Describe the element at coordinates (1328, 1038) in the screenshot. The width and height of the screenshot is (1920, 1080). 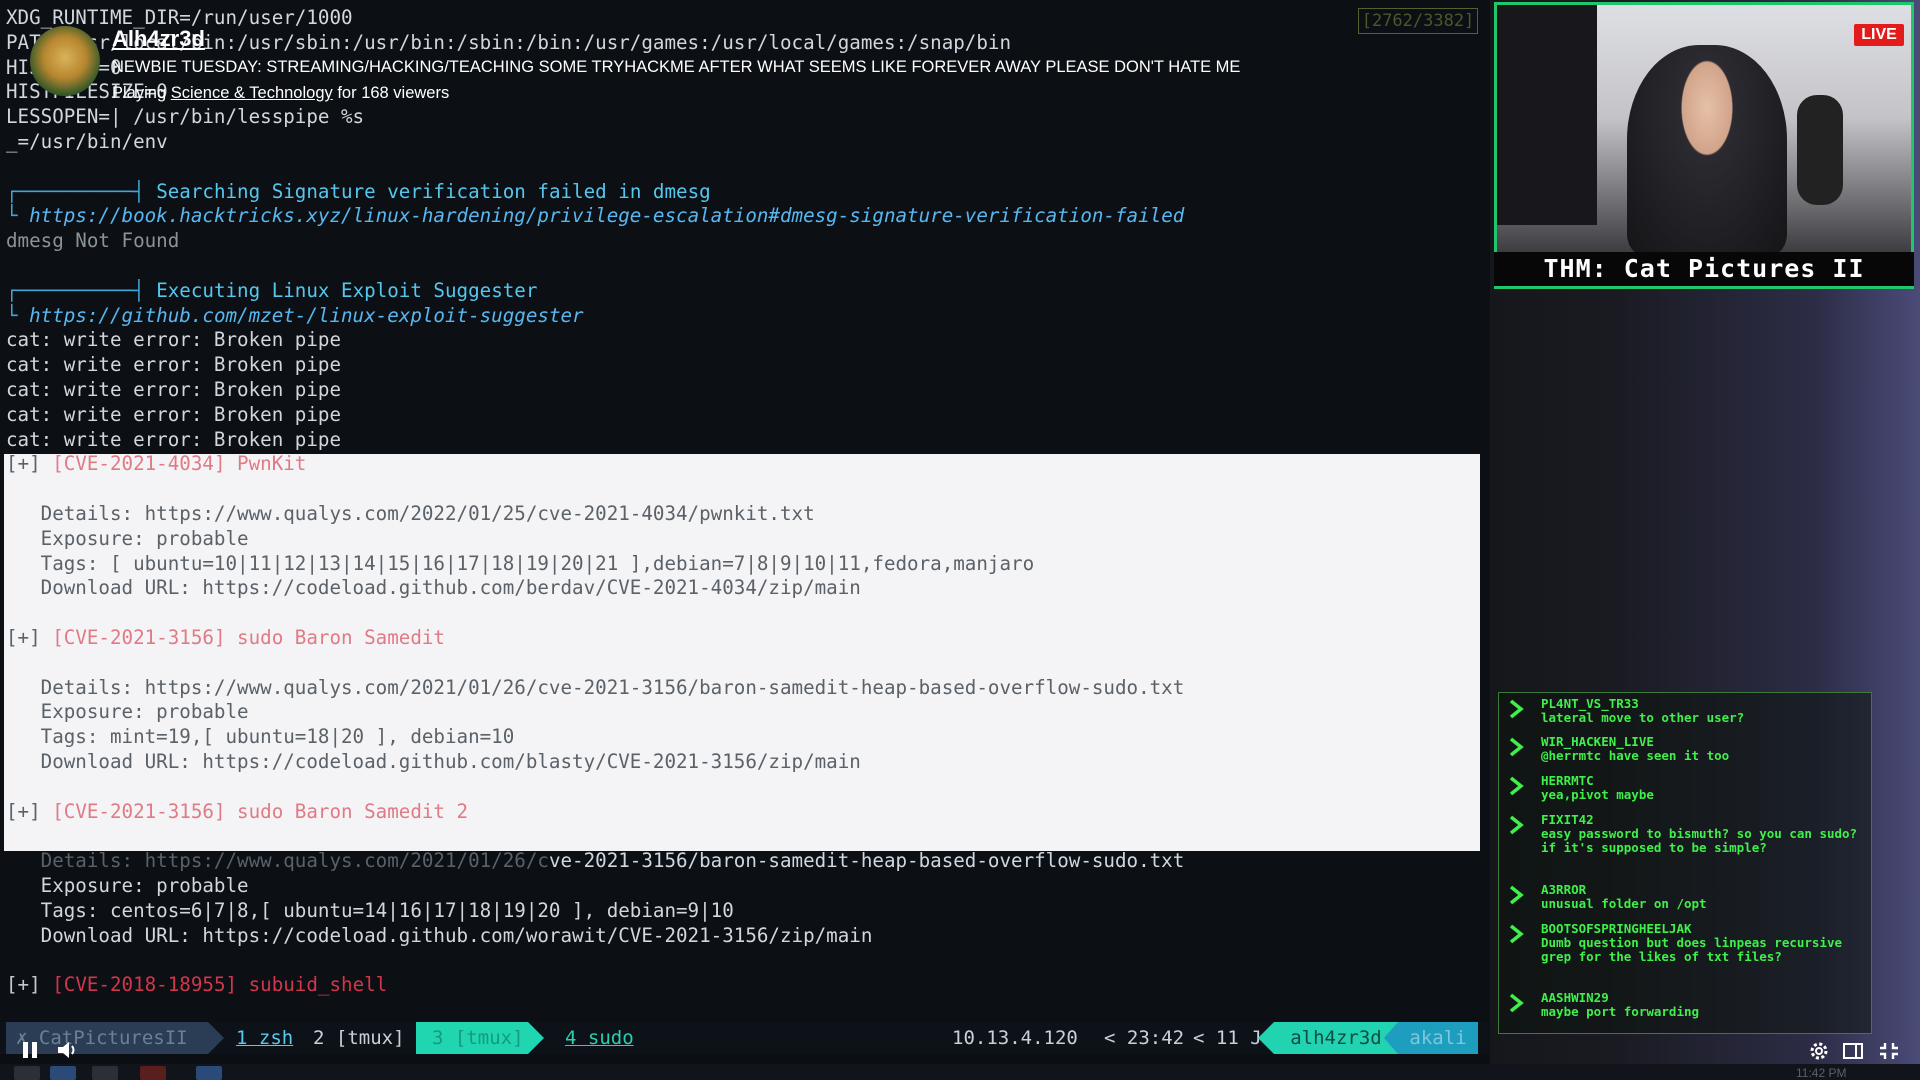
I see `tmux-user: alh4zr3d` at that location.